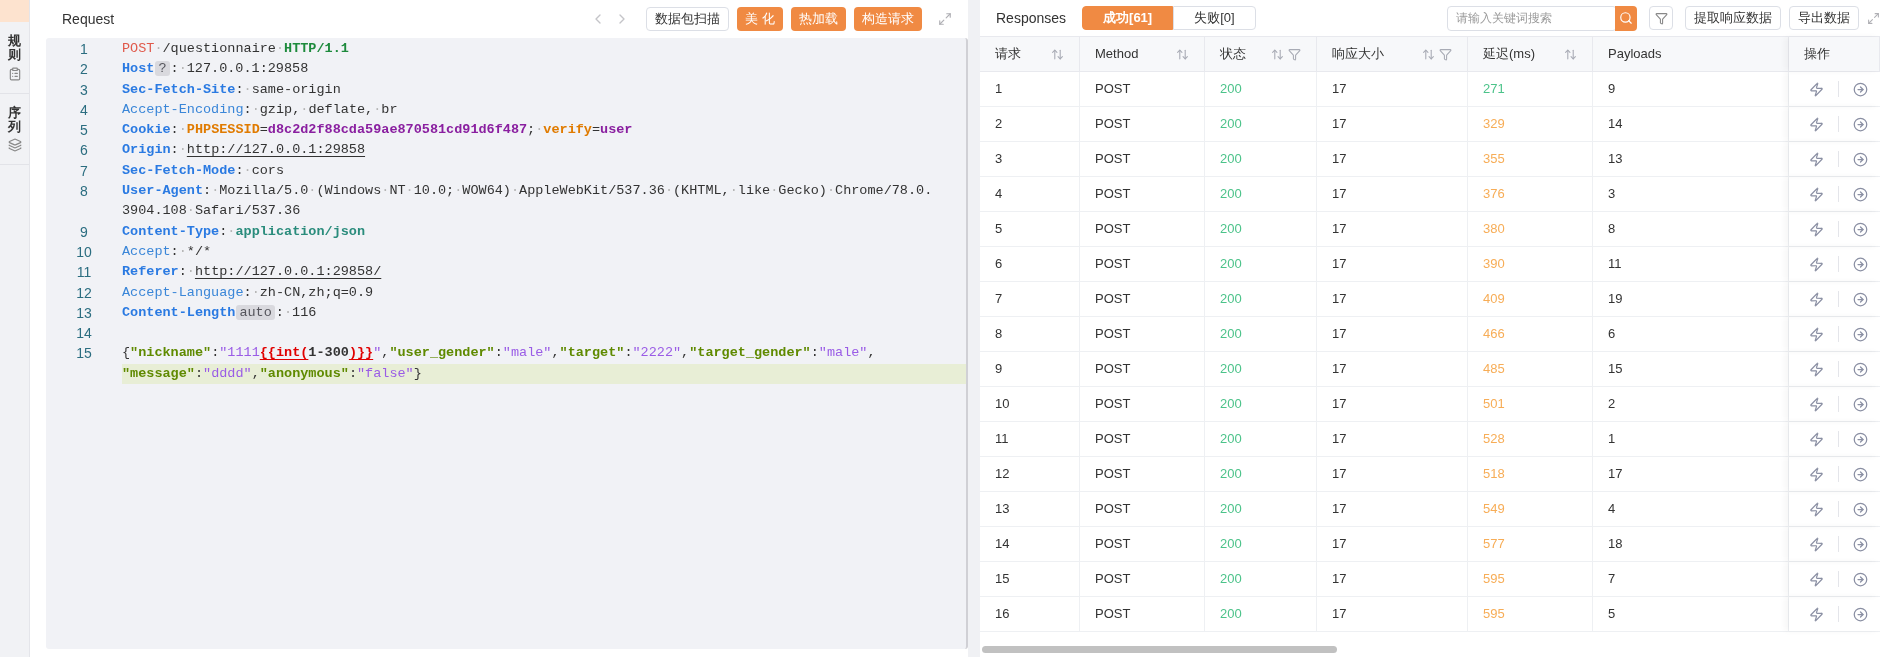 The height and width of the screenshot is (657, 1880). I want to click on table-cell: 4, so click(1691, 509).